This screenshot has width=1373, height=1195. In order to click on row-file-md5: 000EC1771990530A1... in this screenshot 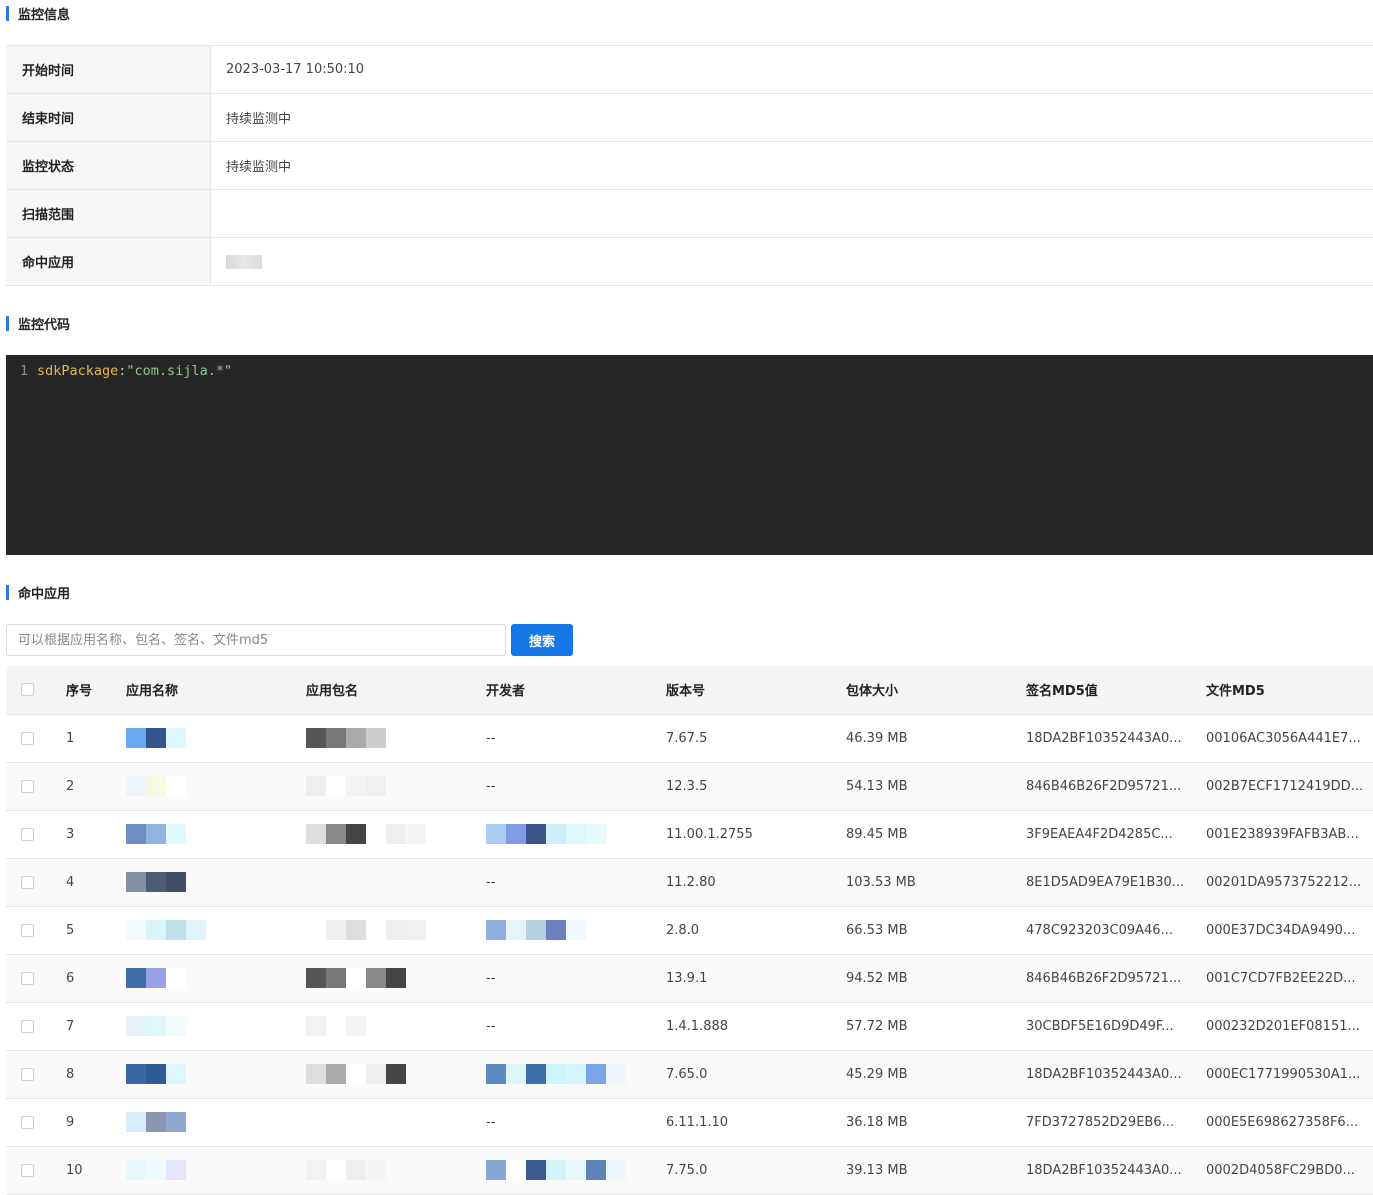, I will do `click(1289, 1074)`.